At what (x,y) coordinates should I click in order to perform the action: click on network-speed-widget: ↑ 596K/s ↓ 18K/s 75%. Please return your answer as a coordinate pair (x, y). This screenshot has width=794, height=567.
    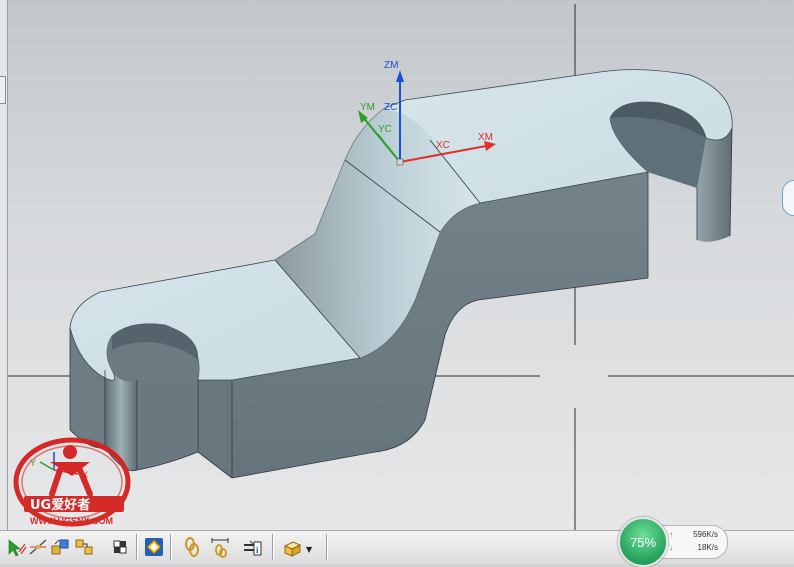
    Looking at the image, I should click on (673, 542).